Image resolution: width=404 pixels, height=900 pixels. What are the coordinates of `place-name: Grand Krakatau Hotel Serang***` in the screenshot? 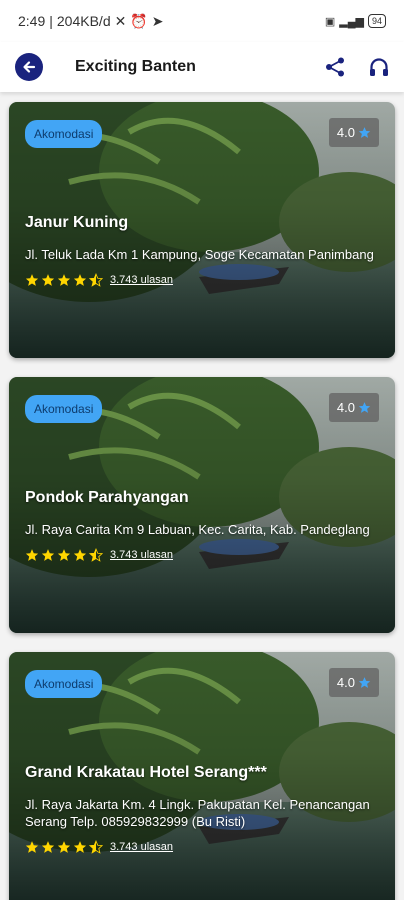 It's located at (146, 772).